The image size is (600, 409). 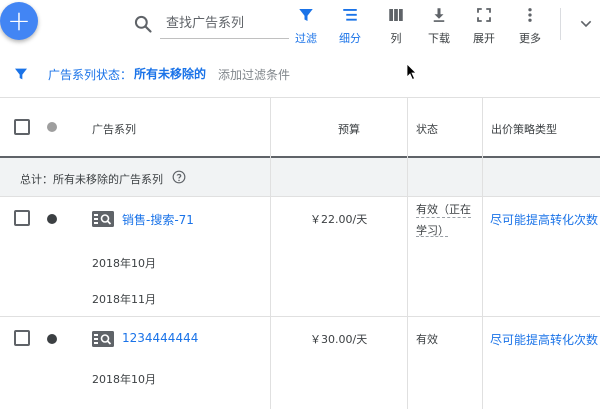 I want to click on header-bid-strategy: 出价策略类型, so click(x=524, y=129).